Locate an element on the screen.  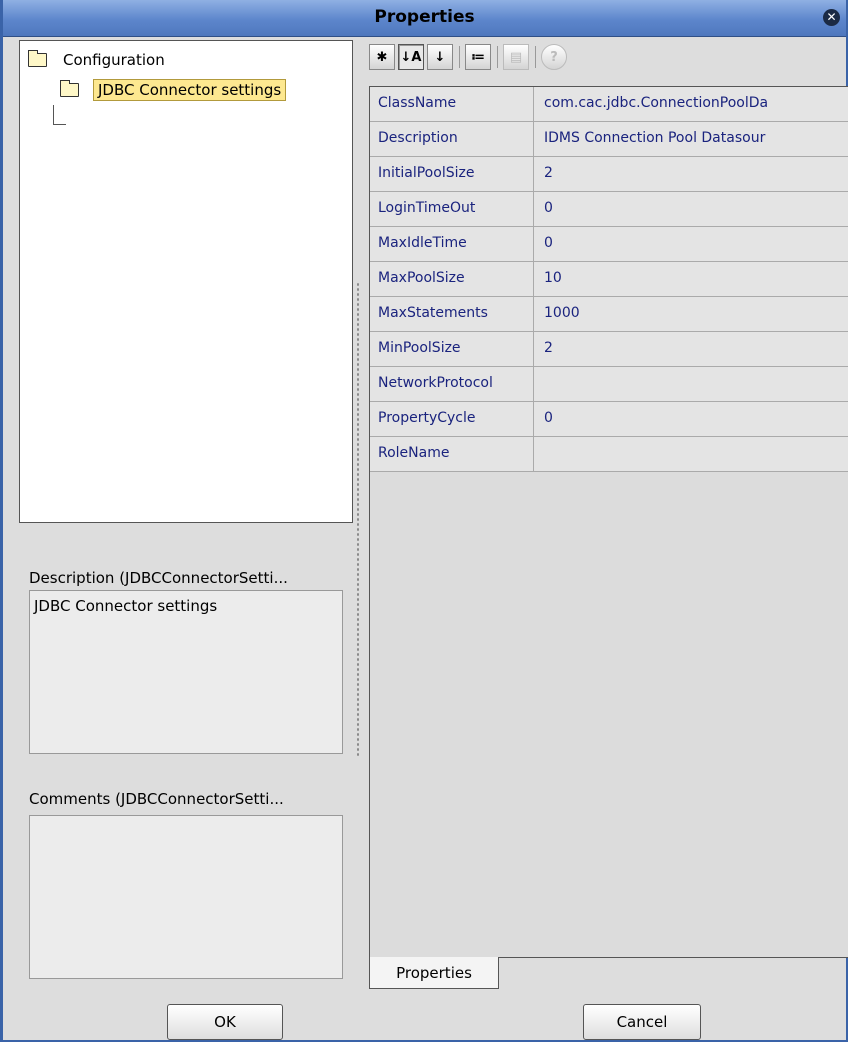
sort-by-type-icon: ↓ is located at coordinates (440, 57).